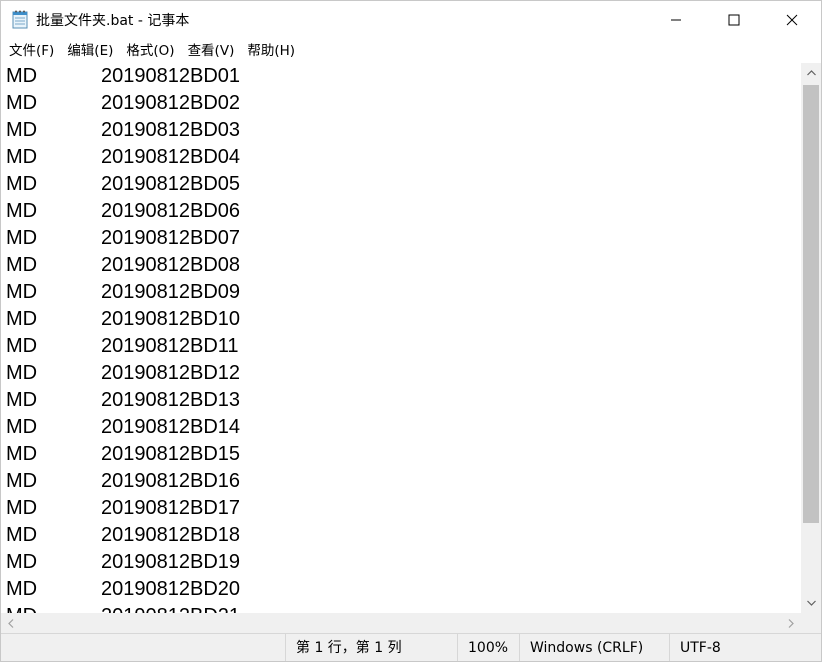 The width and height of the screenshot is (822, 662). I want to click on line-argument: 20190812BD05, so click(171, 184).